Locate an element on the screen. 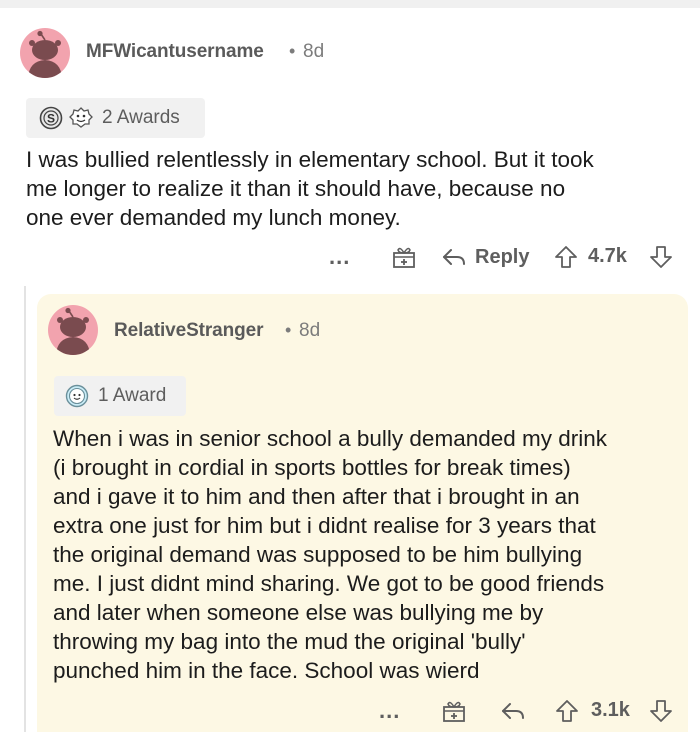 The image size is (700, 732). top-divider is located at coordinates (350, 4).